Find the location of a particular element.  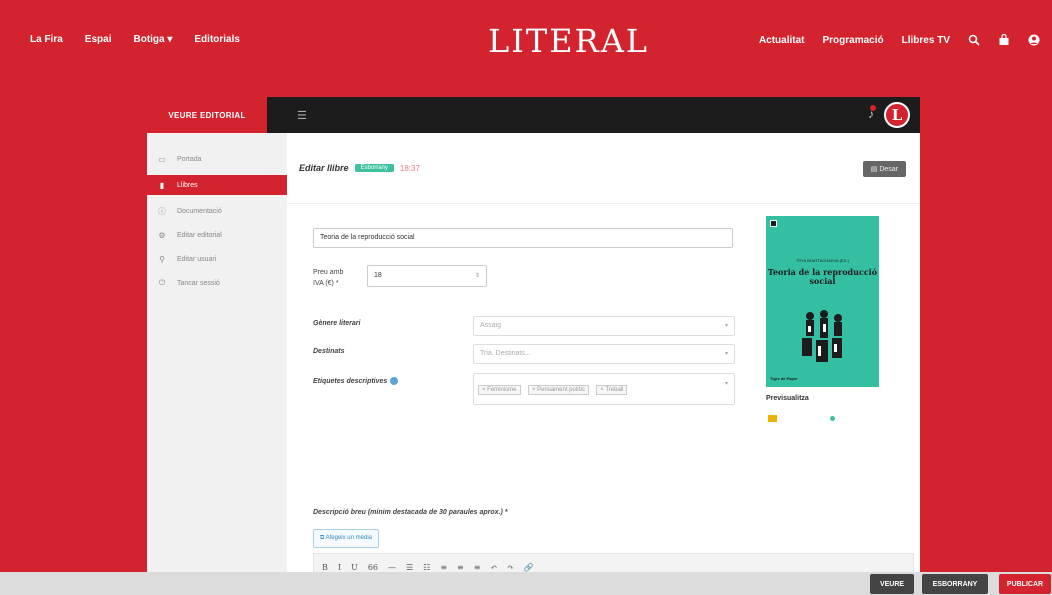

nav-left: La Fira Espai Botiga ▾ Editorials is located at coordinates (135, 39).